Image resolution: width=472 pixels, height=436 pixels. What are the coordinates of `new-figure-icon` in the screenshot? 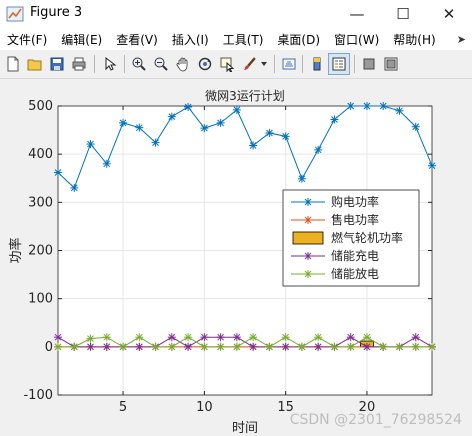 It's located at (13, 64).